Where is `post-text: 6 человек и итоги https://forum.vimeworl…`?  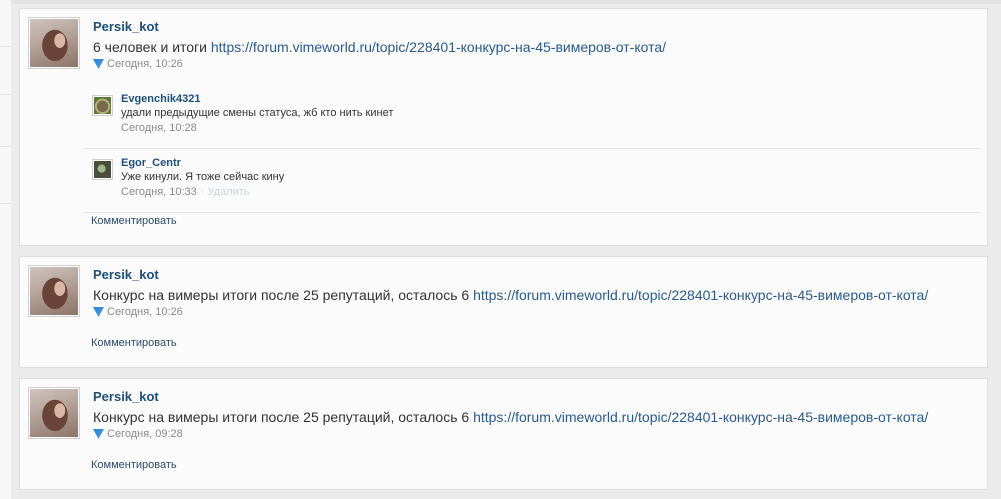 post-text: 6 человек и итоги https://forum.vimeworl… is located at coordinates (379, 47).